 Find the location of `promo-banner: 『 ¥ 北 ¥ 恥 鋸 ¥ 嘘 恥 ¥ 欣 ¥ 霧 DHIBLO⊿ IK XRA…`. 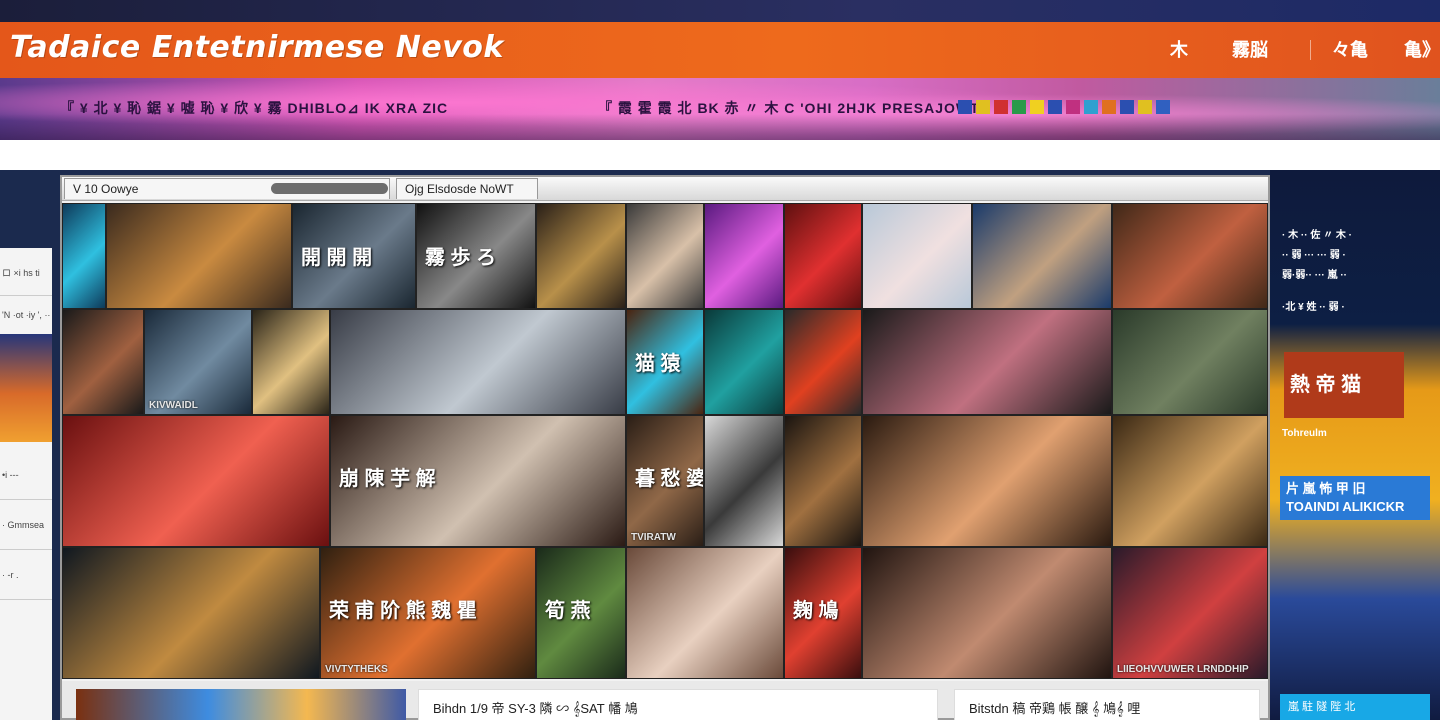

promo-banner: 『 ¥ 北 ¥ 恥 鋸 ¥ 嘘 恥 ¥ 欣 ¥ 霧 DHIBLO⊿ IK XRA… is located at coordinates (720, 109).